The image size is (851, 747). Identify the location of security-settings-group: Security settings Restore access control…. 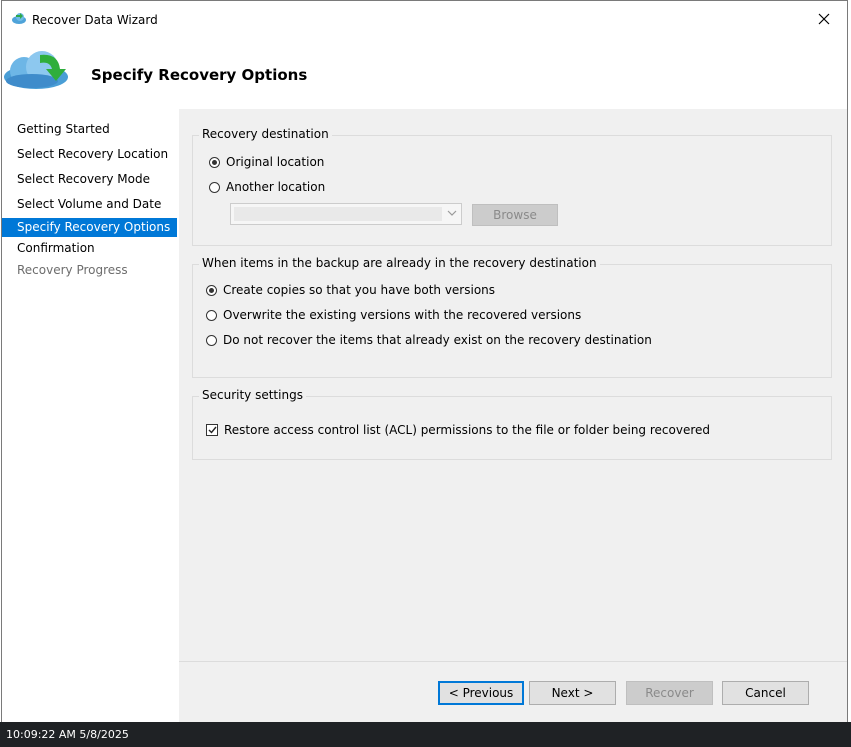
(512, 424).